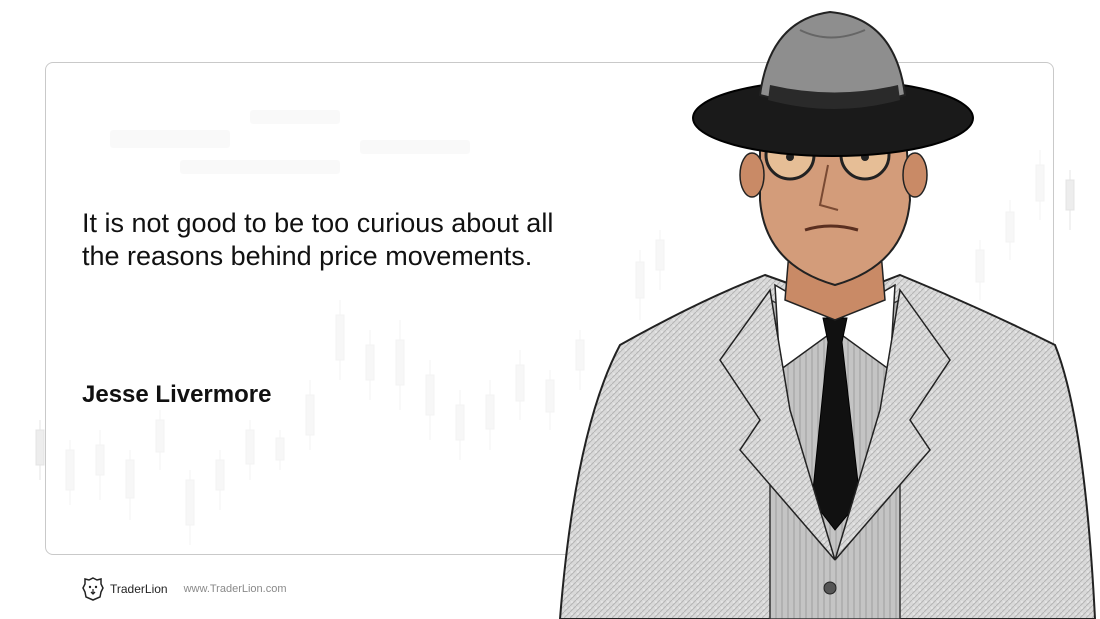 The height and width of the screenshot is (619, 1100). Describe the element at coordinates (177, 394) in the screenshot. I see `quote-author: Jesse Livermore` at that location.